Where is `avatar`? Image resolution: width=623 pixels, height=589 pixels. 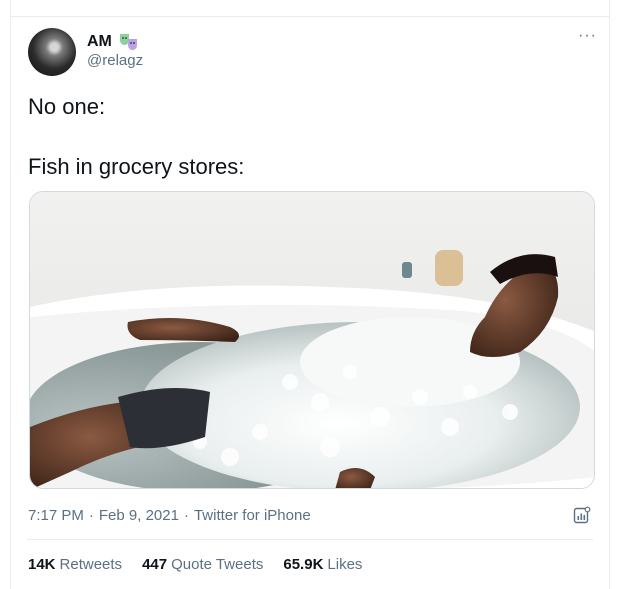
avatar is located at coordinates (52, 52).